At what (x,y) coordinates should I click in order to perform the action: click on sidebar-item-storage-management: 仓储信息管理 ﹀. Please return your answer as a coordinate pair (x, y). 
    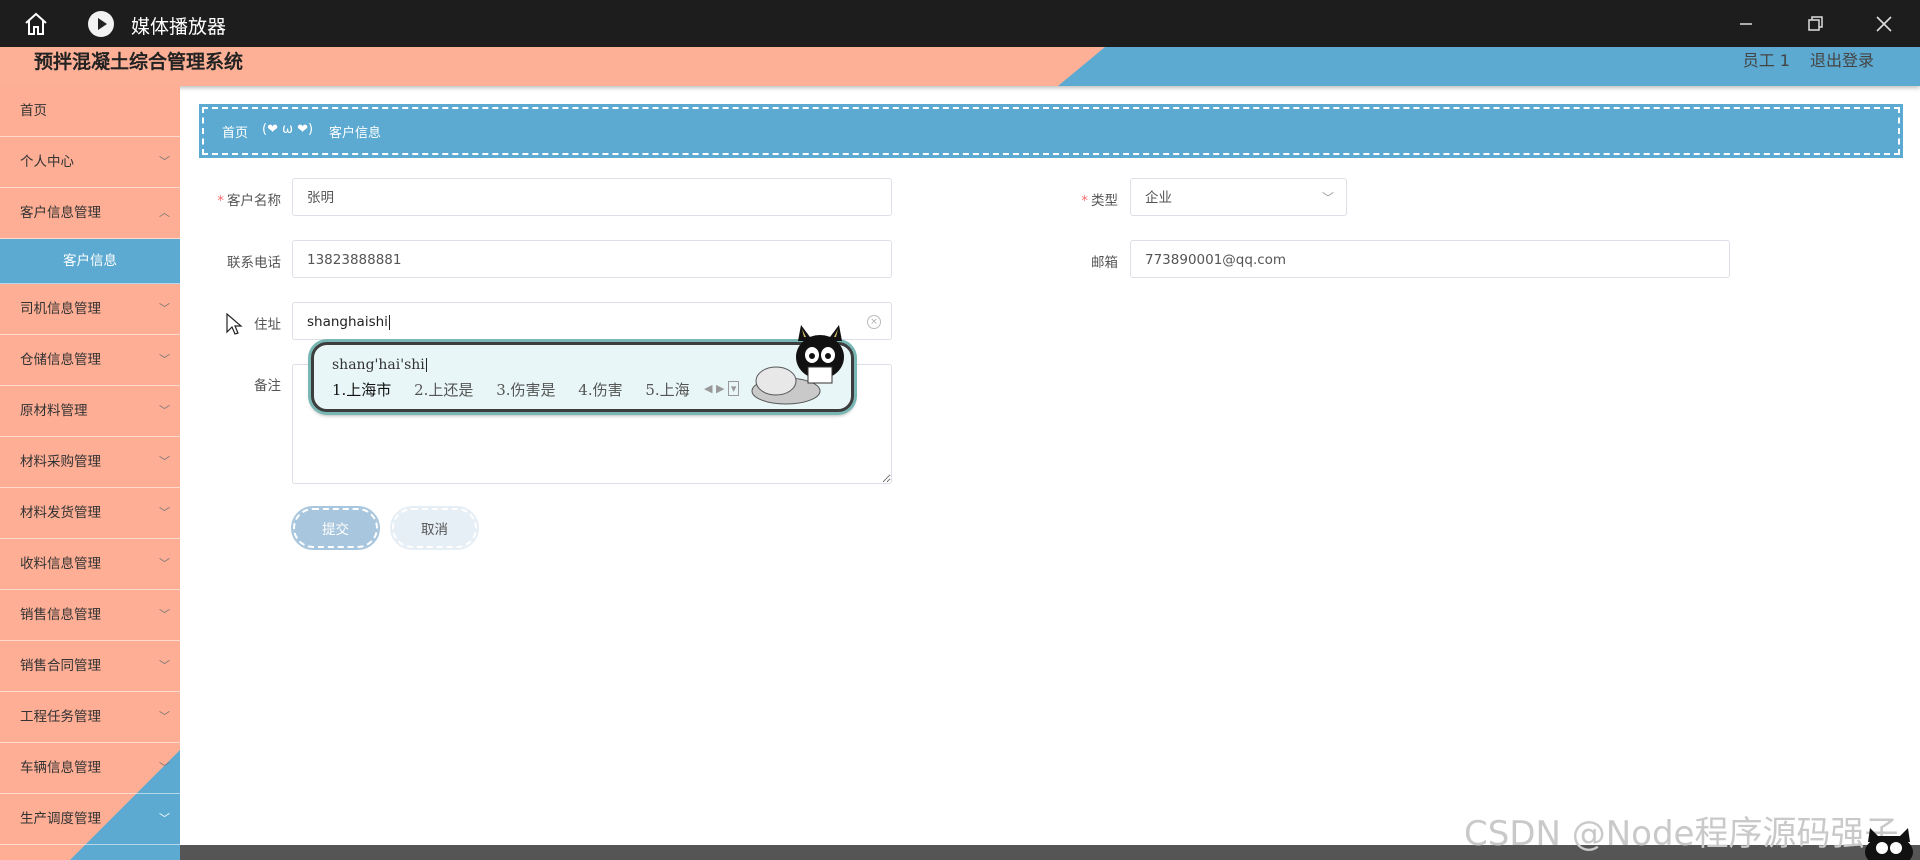
    Looking at the image, I should click on (90, 360).